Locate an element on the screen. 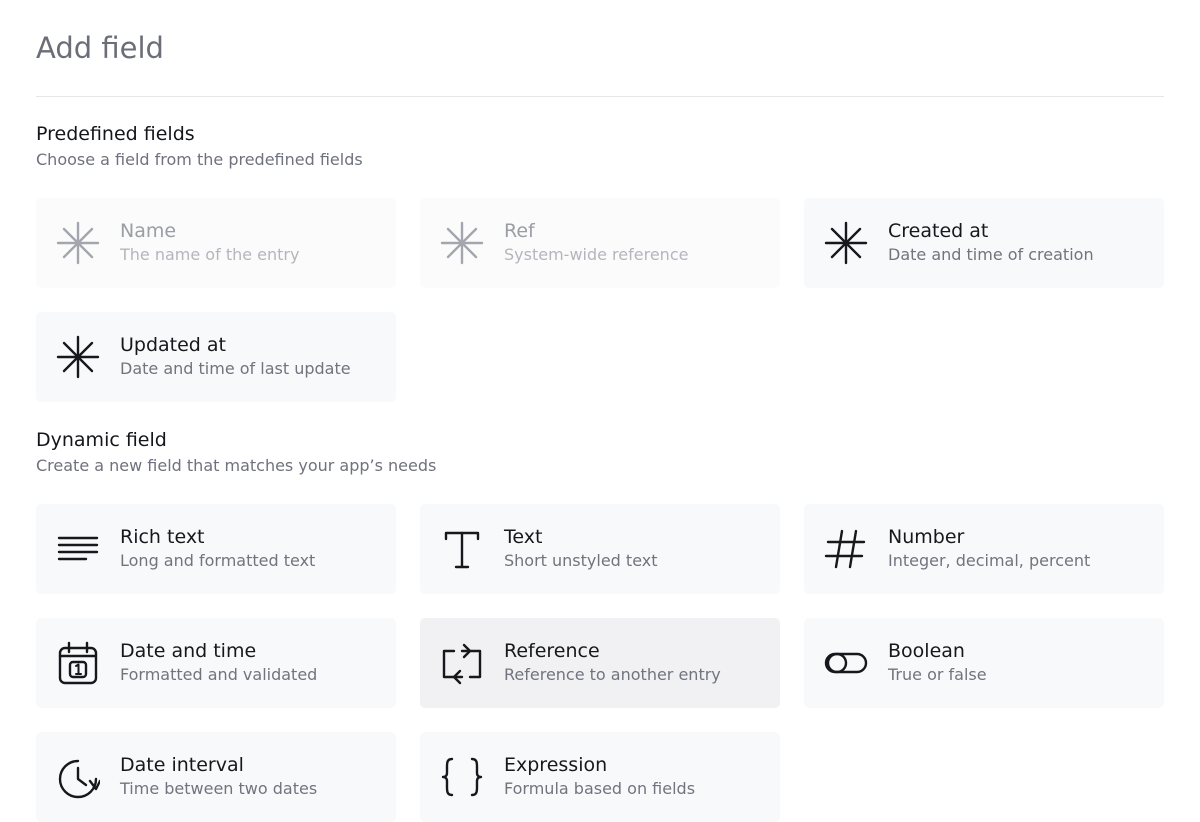 The image size is (1200, 822). field-card-description: Short unstyled text is located at coordinates (581, 560).